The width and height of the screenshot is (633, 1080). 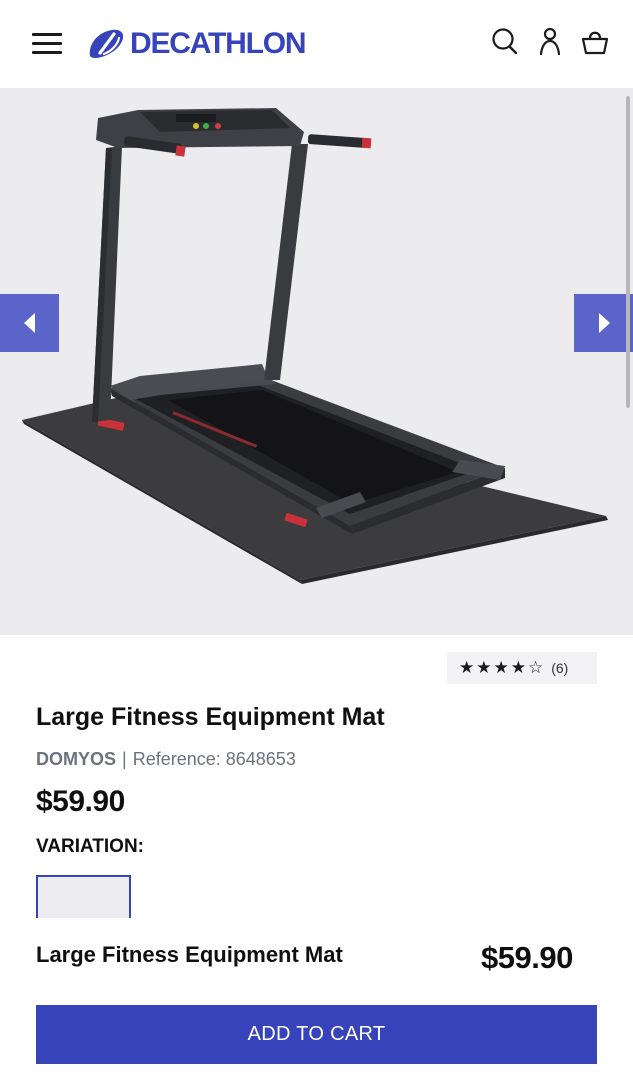 I want to click on chevron-left-icon, so click(x=29, y=323).